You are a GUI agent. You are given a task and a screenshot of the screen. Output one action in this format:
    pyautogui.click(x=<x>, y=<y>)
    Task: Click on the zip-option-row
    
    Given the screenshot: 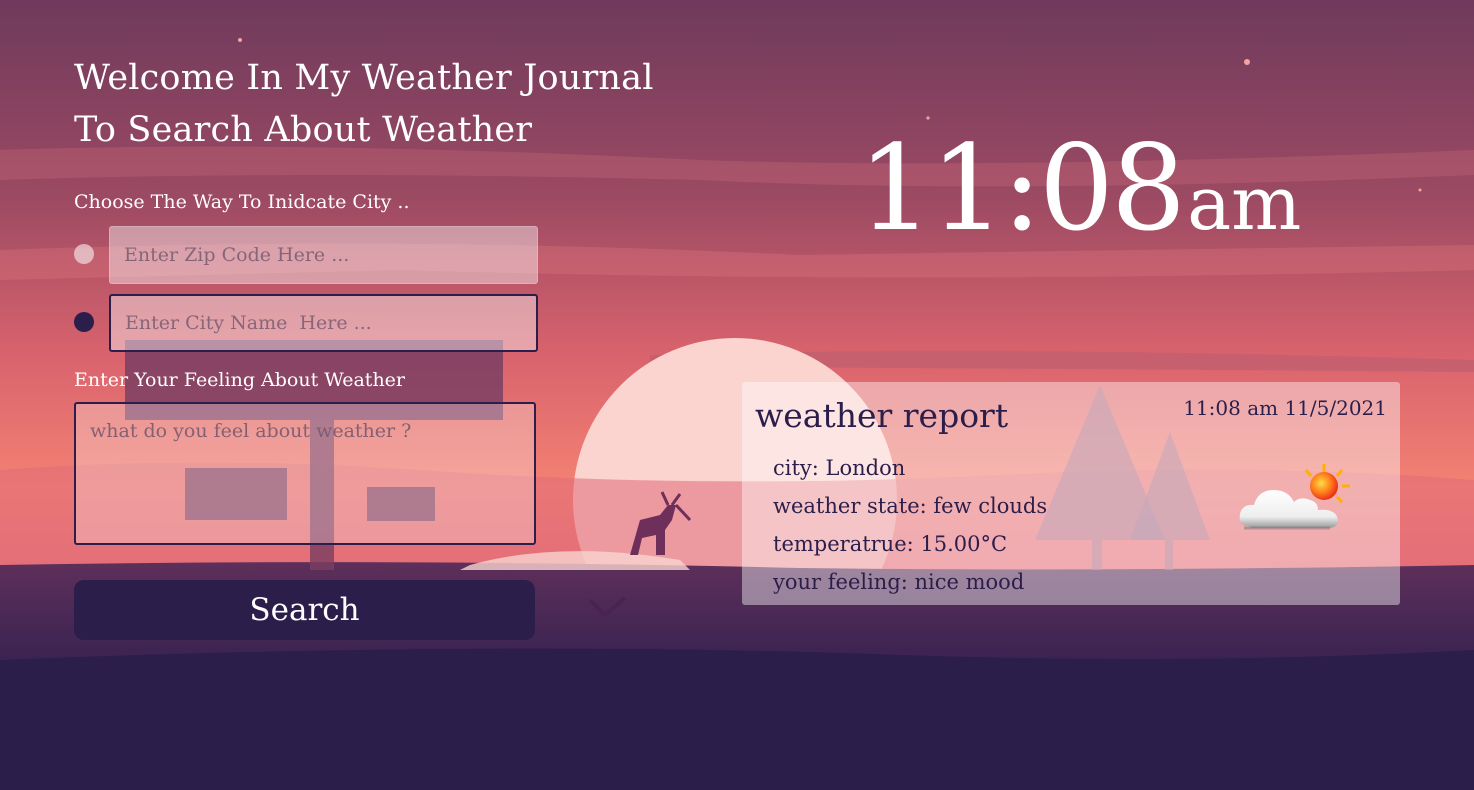 What is the action you would take?
    pyautogui.click(x=394, y=255)
    